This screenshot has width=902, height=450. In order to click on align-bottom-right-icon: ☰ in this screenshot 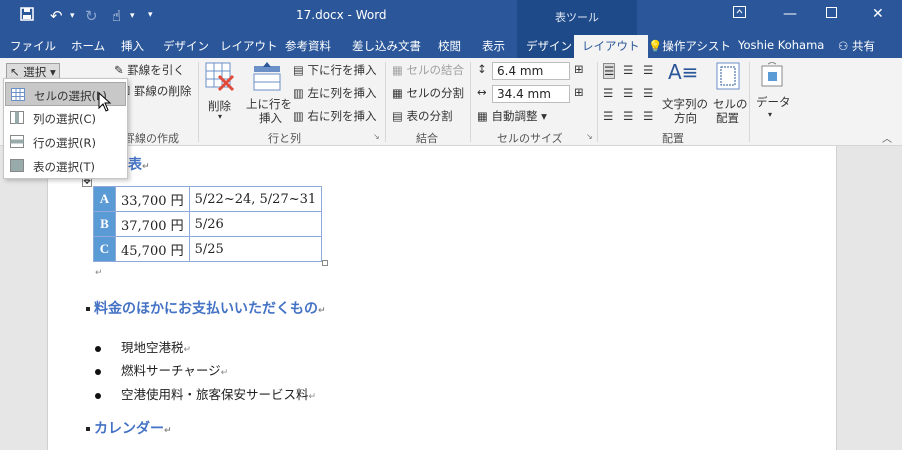, I will do `click(648, 116)`.